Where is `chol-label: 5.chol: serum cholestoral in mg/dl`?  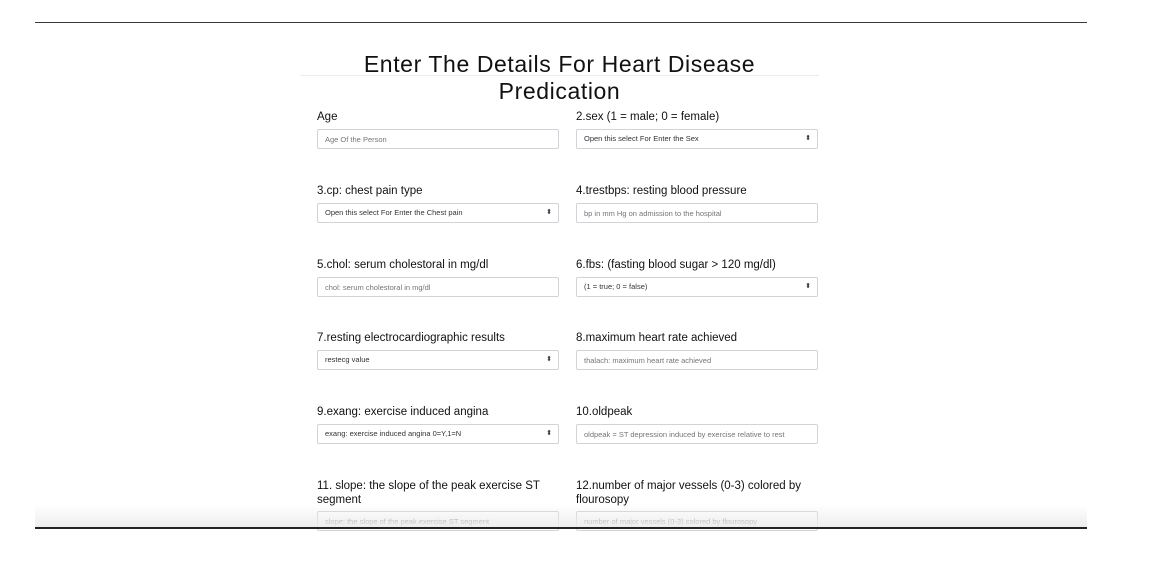 chol-label: 5.chol: serum cholestoral in mg/dl is located at coordinates (403, 265).